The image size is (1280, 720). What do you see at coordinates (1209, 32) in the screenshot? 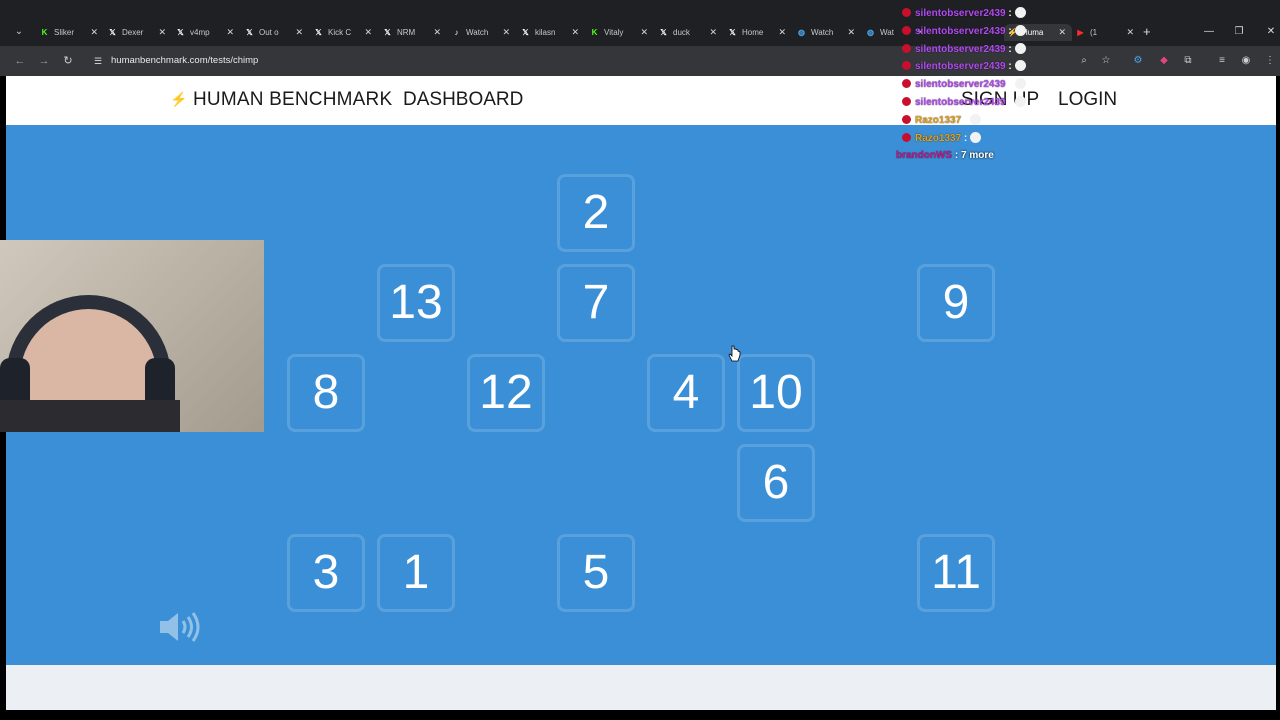
I see `minimize-icon: —` at bounding box center [1209, 32].